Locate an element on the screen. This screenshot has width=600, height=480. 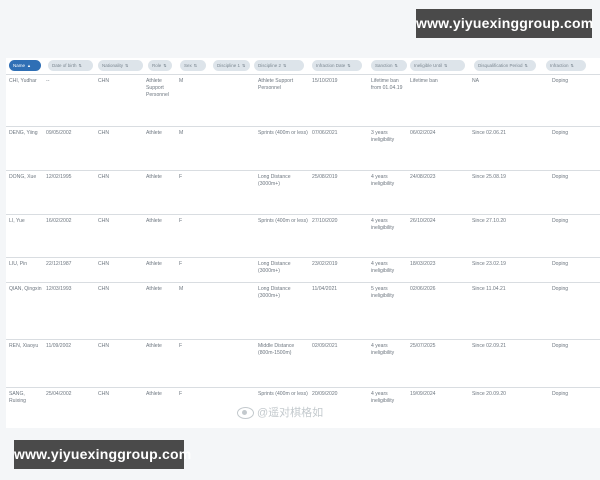
column-header-label: Role is located at coordinates (157, 65).